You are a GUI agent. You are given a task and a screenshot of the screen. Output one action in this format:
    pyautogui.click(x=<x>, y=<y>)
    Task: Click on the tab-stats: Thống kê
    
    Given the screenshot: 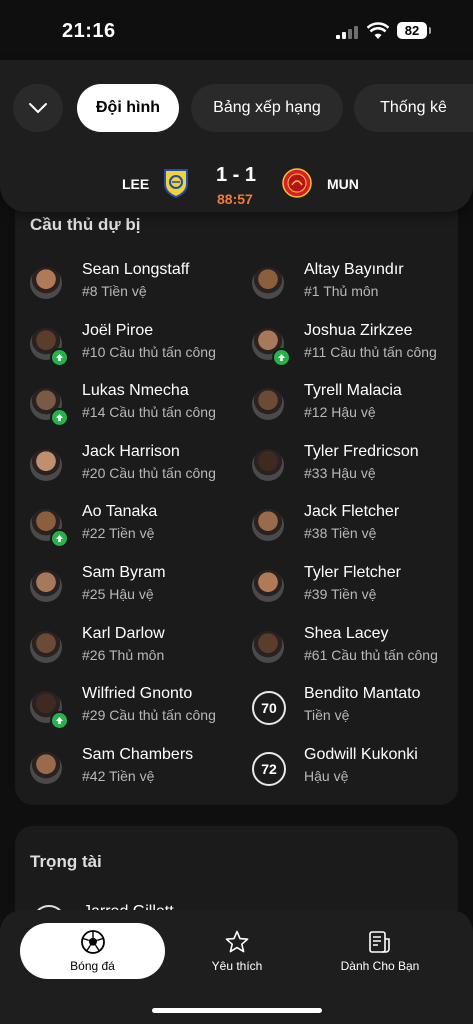 What is the action you would take?
    pyautogui.click(x=413, y=108)
    